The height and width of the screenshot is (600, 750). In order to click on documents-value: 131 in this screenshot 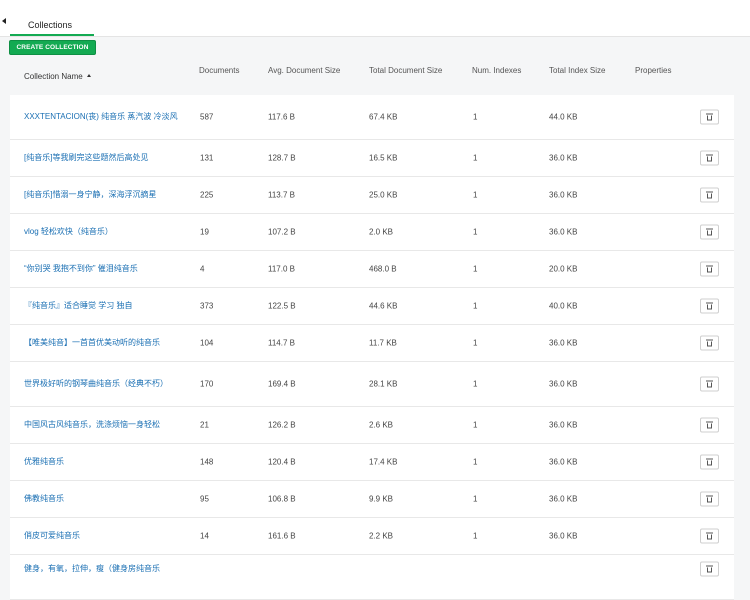, I will do `click(207, 158)`.